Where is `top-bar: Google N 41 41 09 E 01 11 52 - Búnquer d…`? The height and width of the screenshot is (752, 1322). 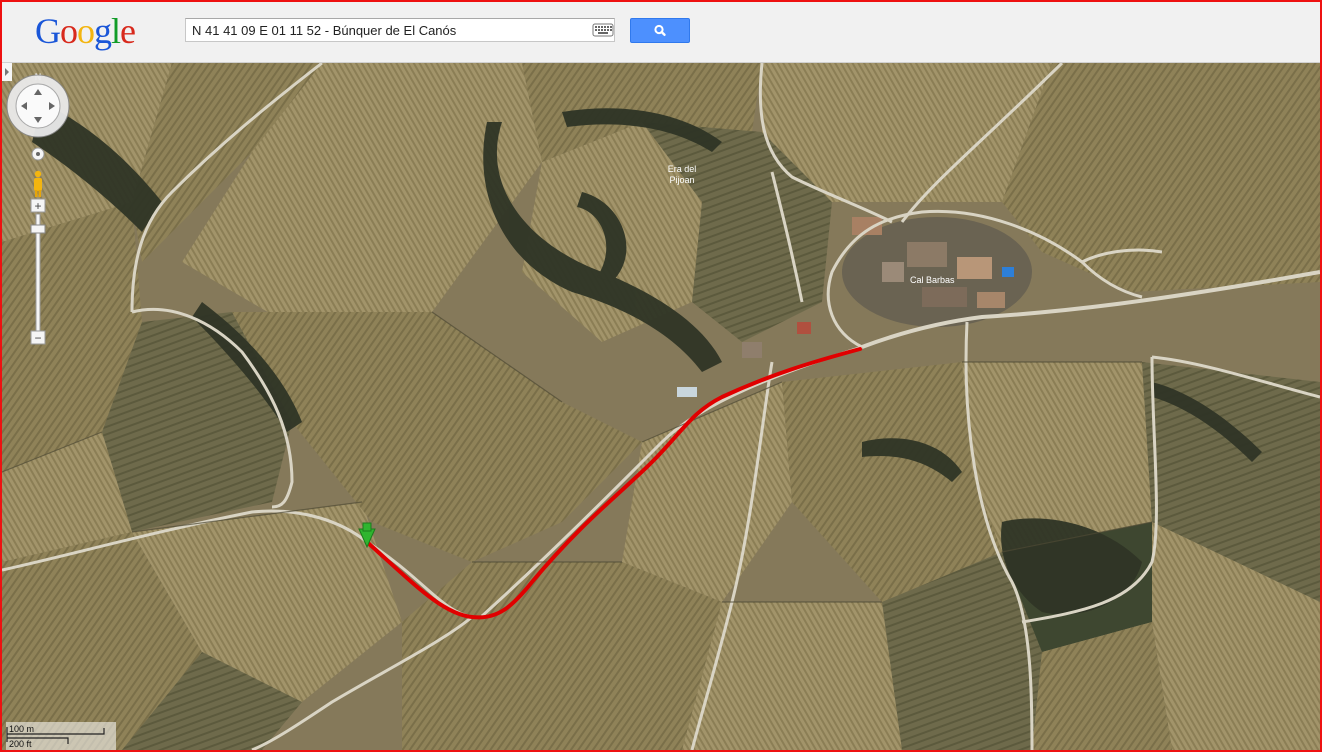
top-bar: Google N 41 41 09 E 01 11 52 - Búnquer d… is located at coordinates (661, 32).